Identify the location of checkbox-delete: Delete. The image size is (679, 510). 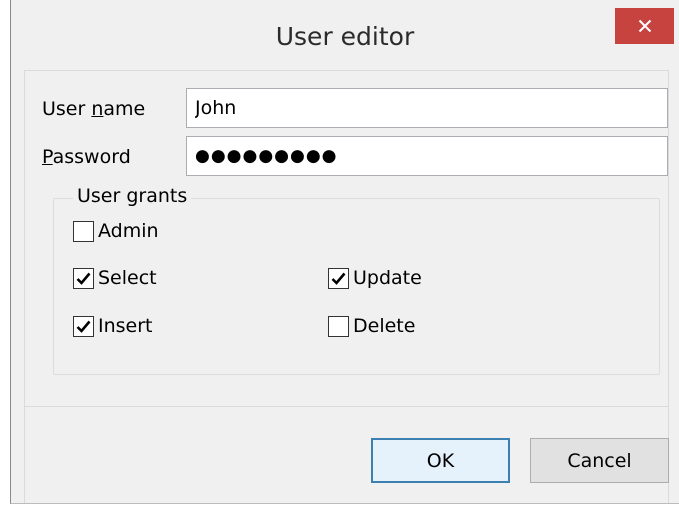
(371, 326).